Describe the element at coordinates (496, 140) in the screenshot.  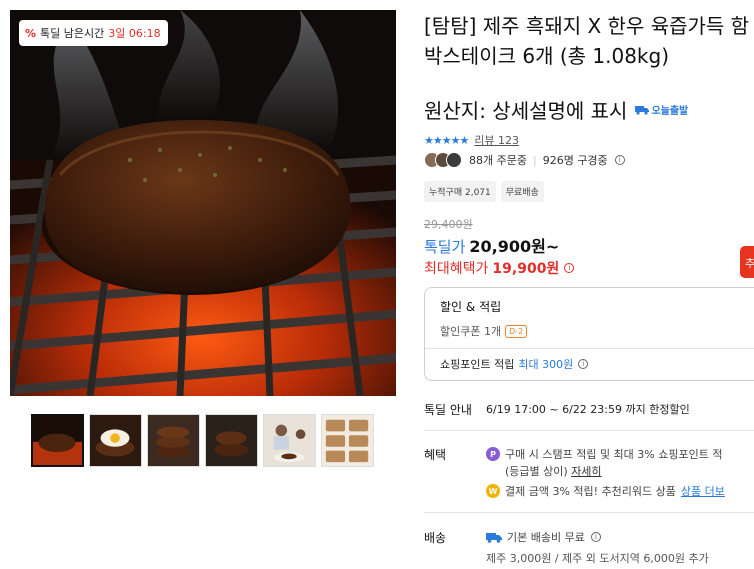
I see `review-link: 리뷰 123` at that location.